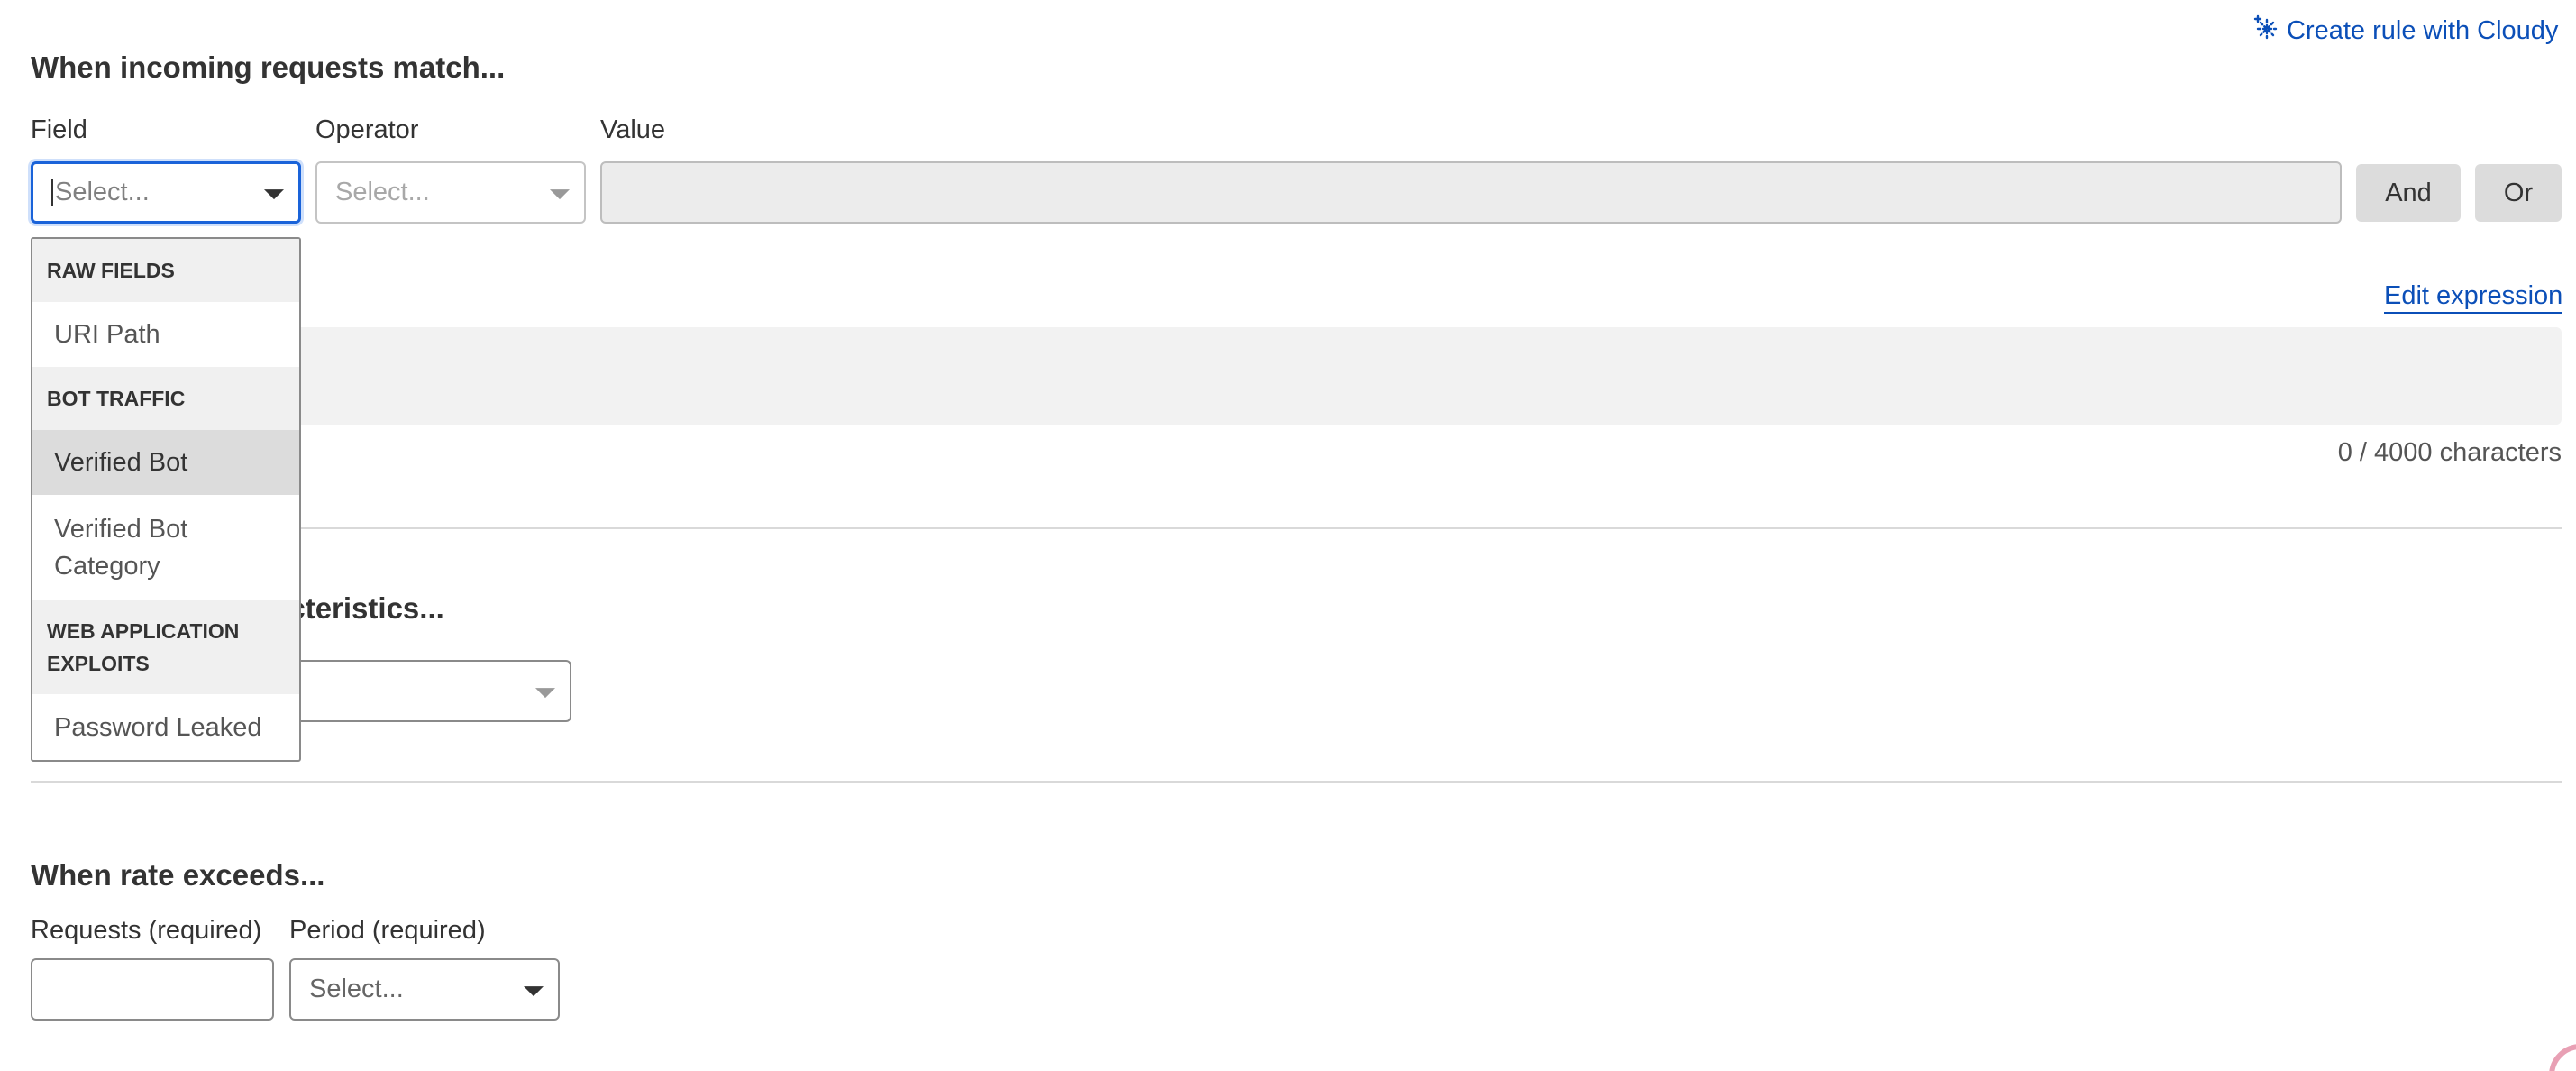 The image size is (2576, 1071). I want to click on chat-widget-icon, so click(2562, 1057).